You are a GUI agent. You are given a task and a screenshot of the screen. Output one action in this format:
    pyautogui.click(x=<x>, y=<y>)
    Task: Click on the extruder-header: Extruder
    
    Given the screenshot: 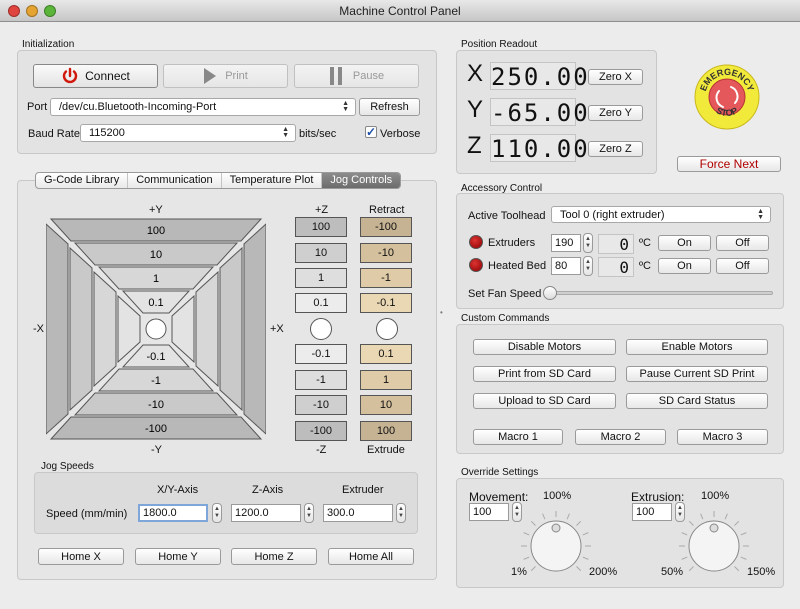 What is the action you would take?
    pyautogui.click(x=363, y=490)
    